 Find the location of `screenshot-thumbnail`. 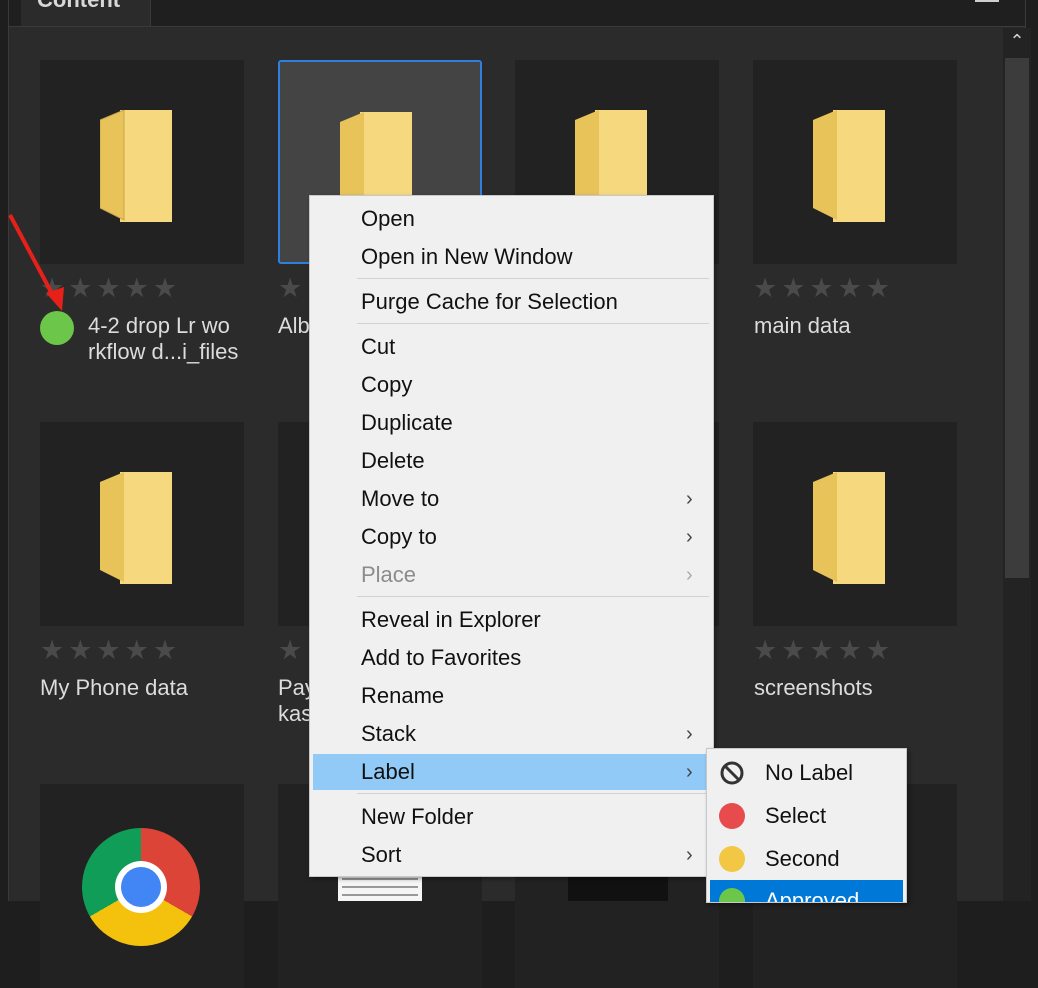

screenshot-thumbnail is located at coordinates (618, 887).